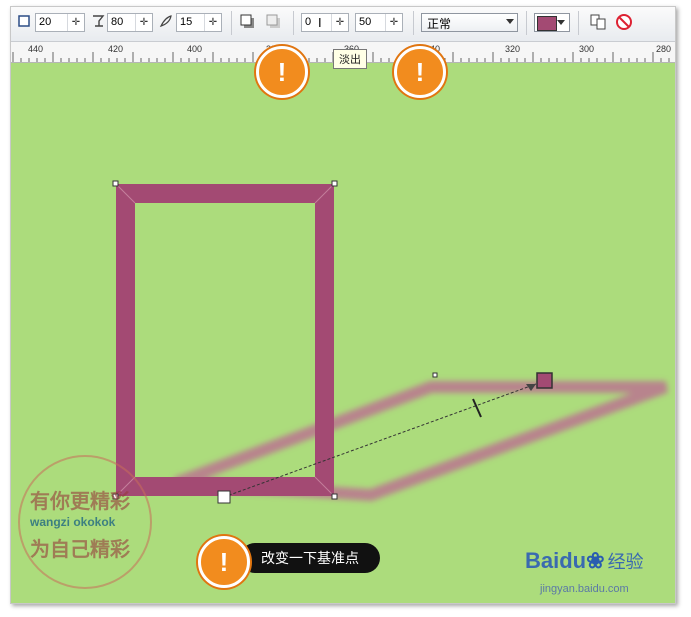  I want to click on tip-field: 80 ✛, so click(130, 22).